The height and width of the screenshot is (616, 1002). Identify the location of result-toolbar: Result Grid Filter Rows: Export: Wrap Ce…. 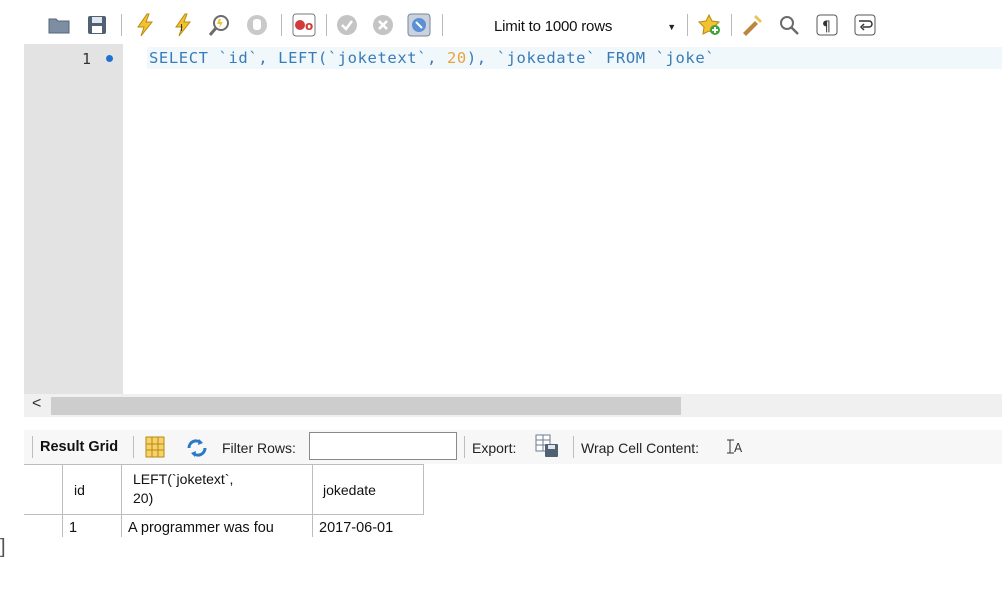
(513, 447).